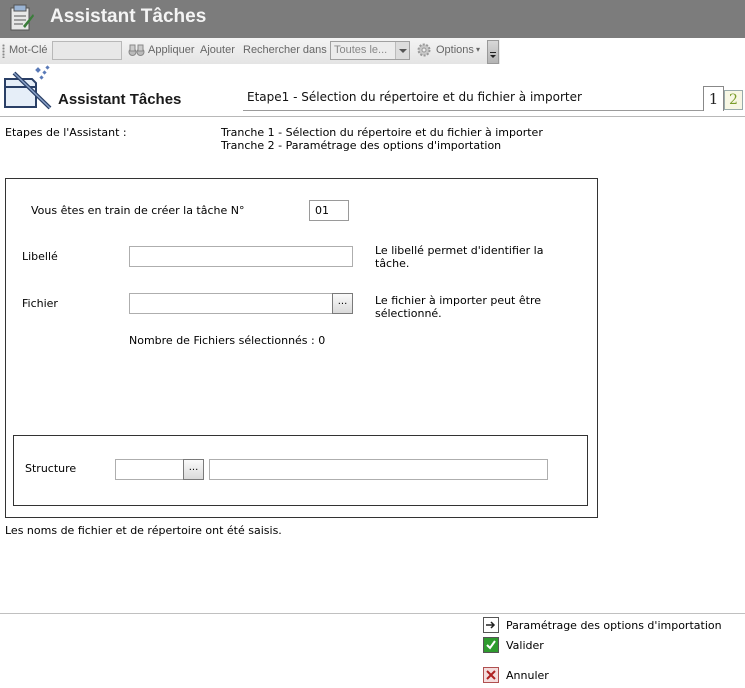 Image resolution: width=745 pixels, height=688 pixels. What do you see at coordinates (491, 675) in the screenshot?
I see `close-icon` at bounding box center [491, 675].